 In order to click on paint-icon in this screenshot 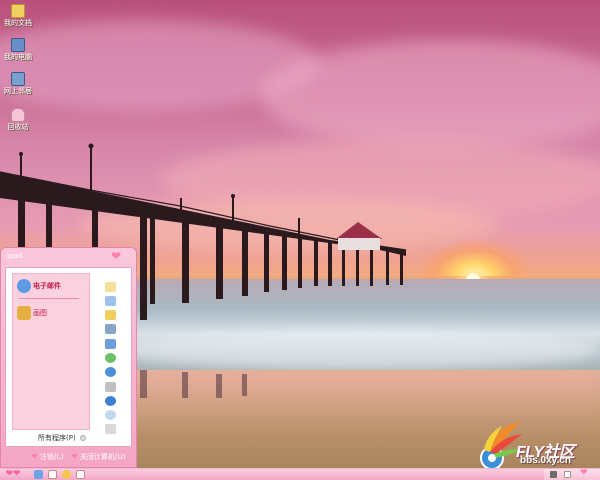, I will do `click(24, 313)`.